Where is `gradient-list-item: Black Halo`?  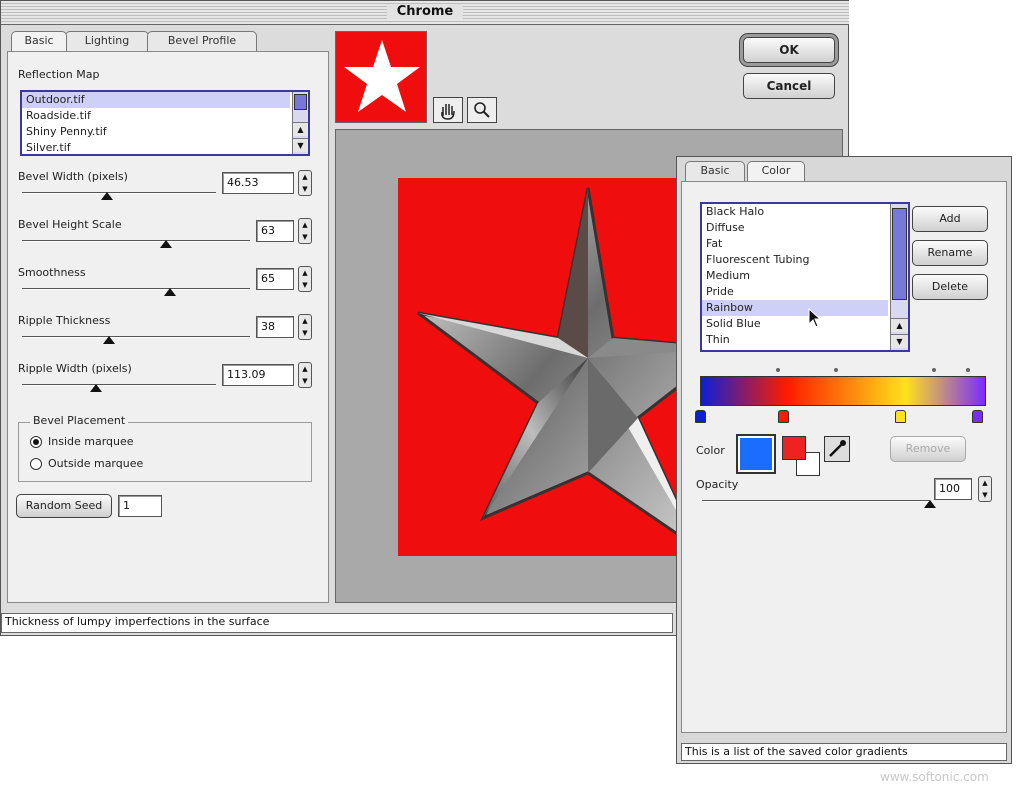 gradient-list-item: Black Halo is located at coordinates (795, 212).